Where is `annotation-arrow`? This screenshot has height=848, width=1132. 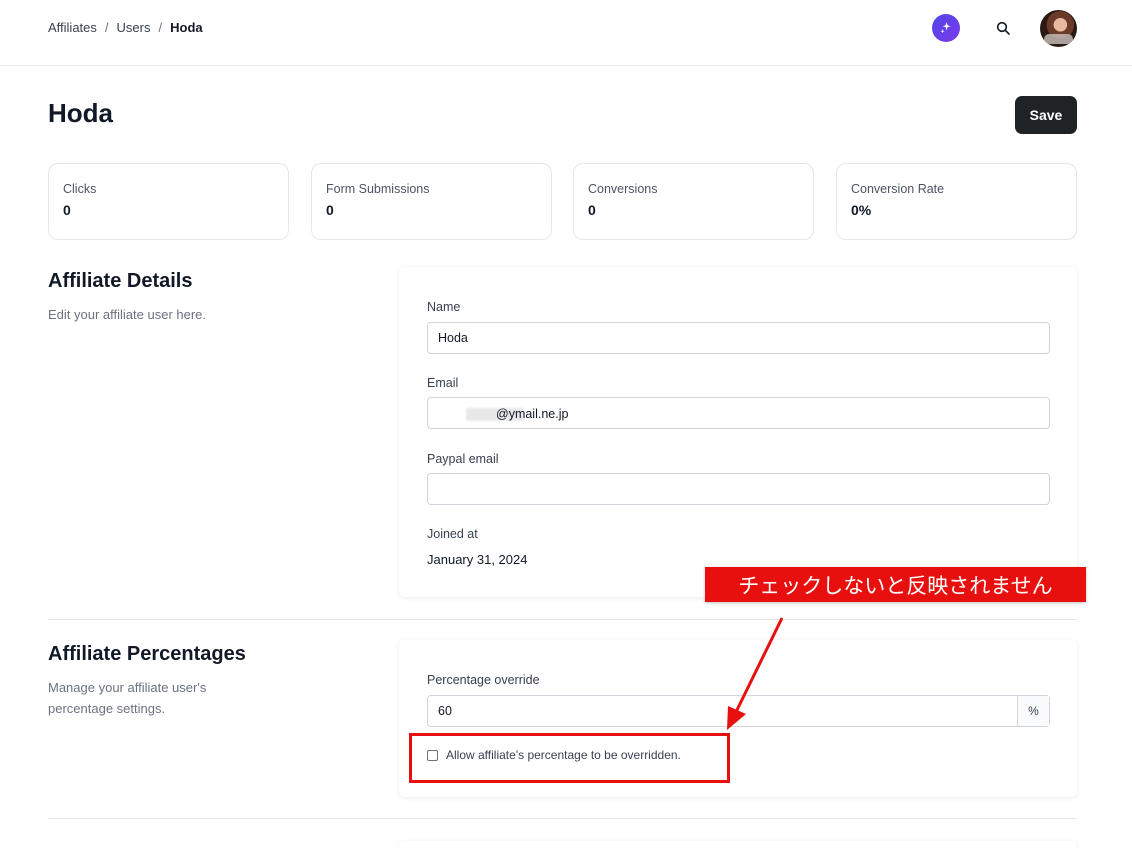
annotation-arrow is located at coordinates (755, 673).